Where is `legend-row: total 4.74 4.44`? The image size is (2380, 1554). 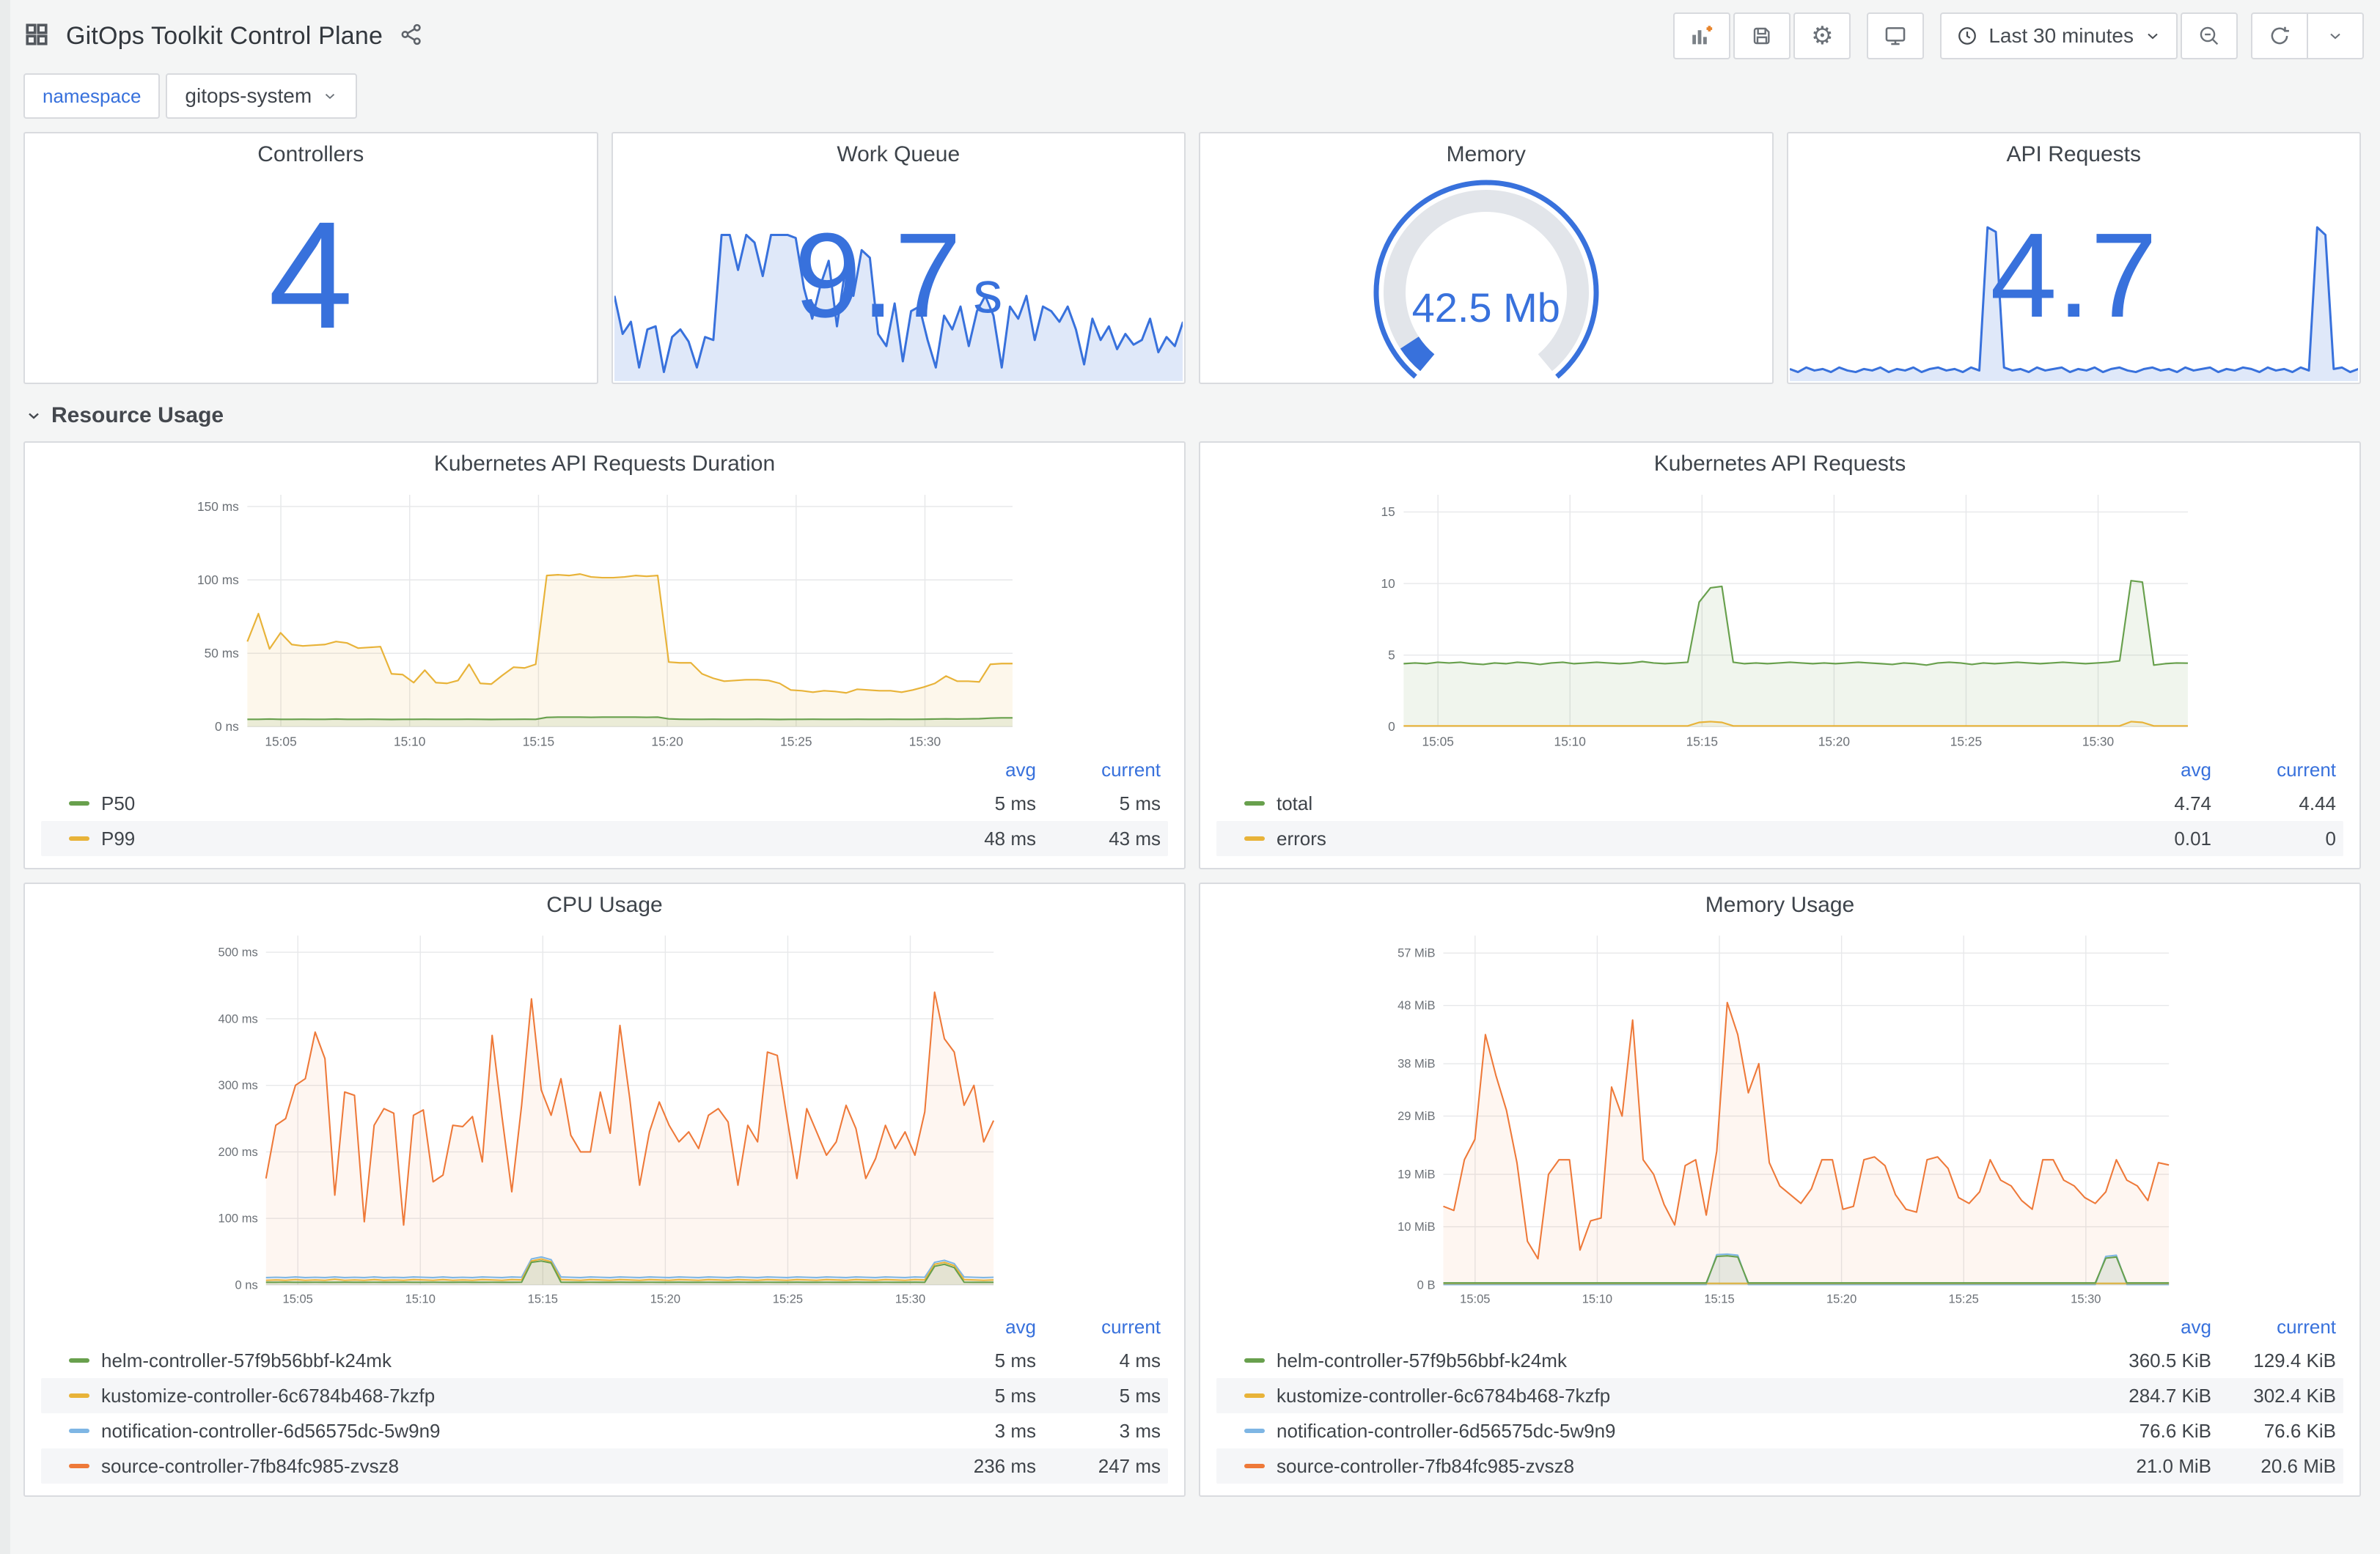
legend-row: total 4.74 4.44 is located at coordinates (1780, 803).